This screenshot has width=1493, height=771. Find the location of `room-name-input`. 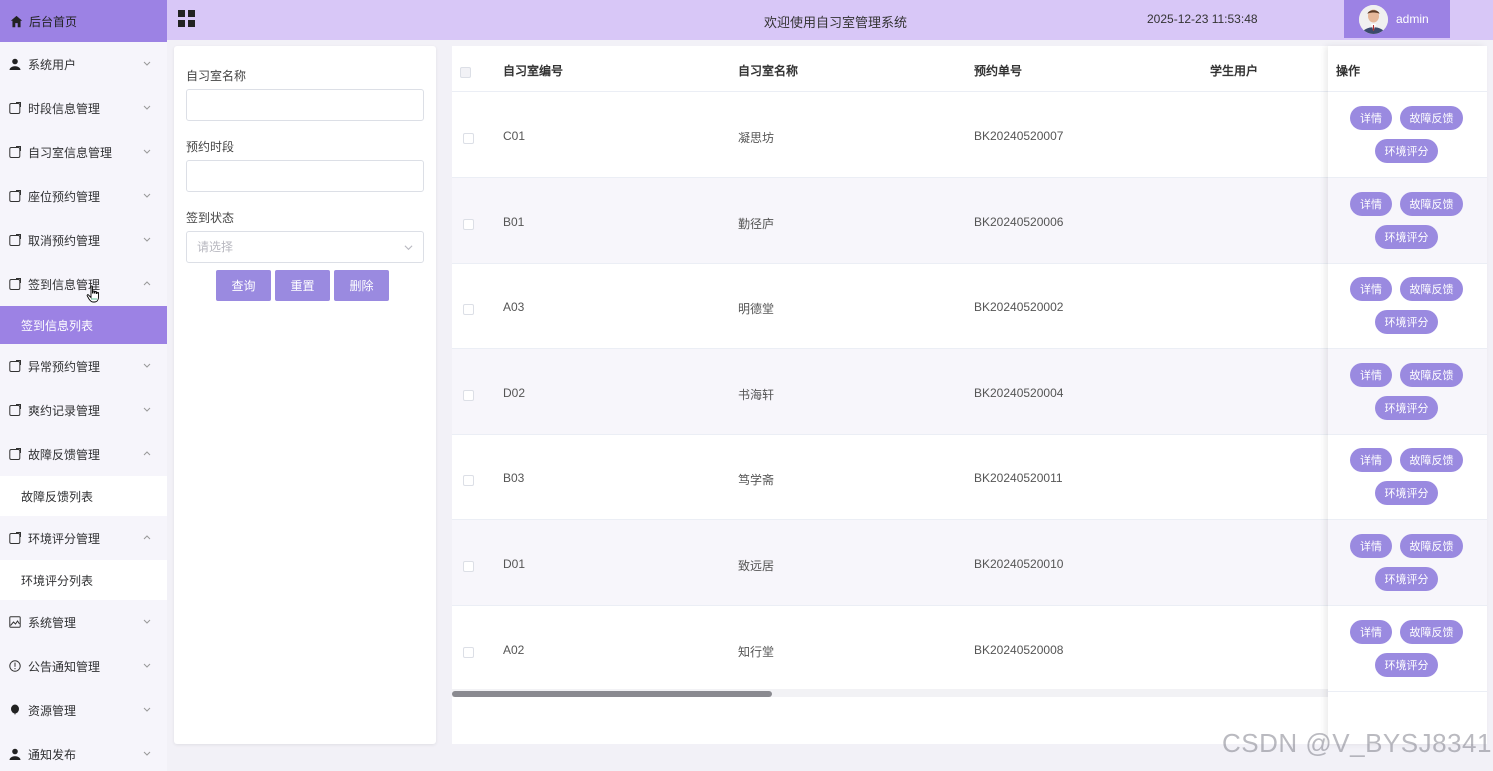

room-name-input is located at coordinates (305, 105).